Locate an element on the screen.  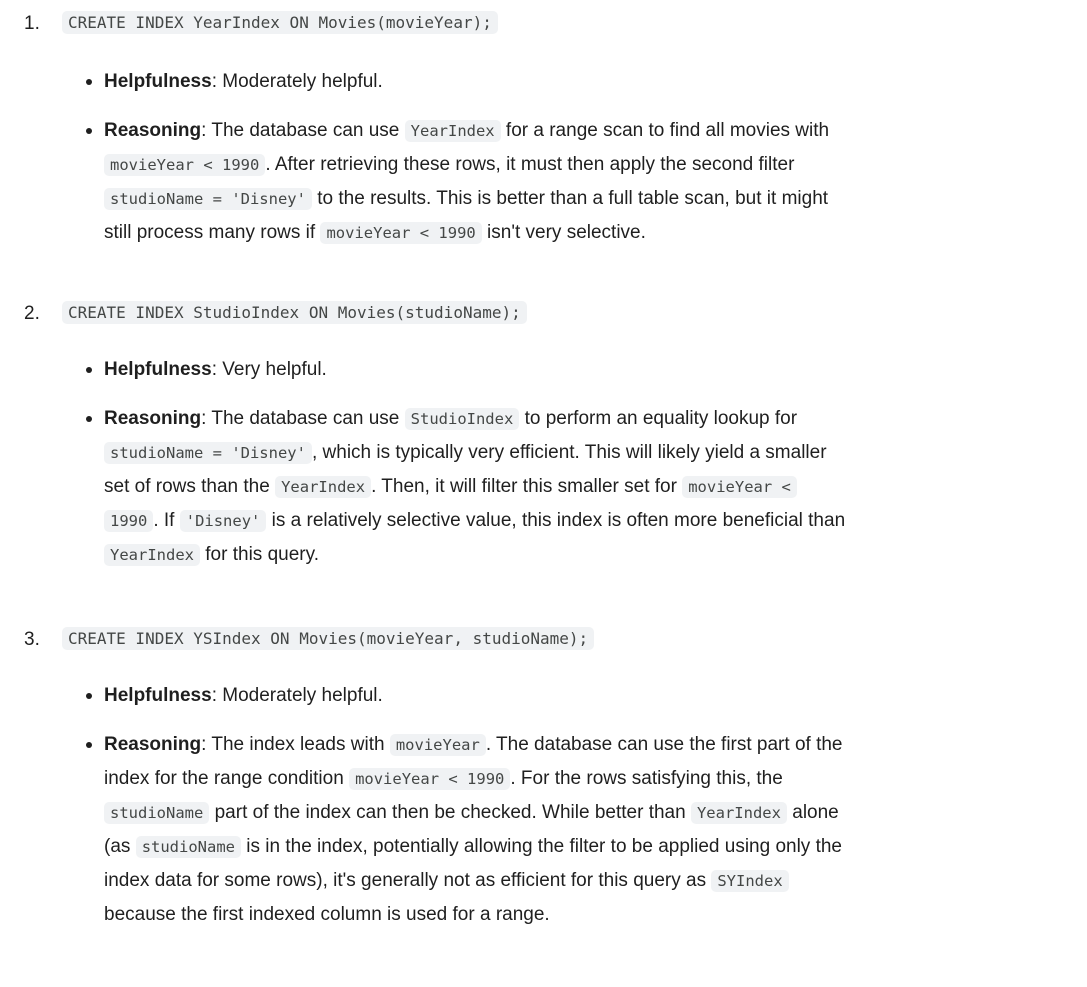
list-number: 3. is located at coordinates (32, 639).